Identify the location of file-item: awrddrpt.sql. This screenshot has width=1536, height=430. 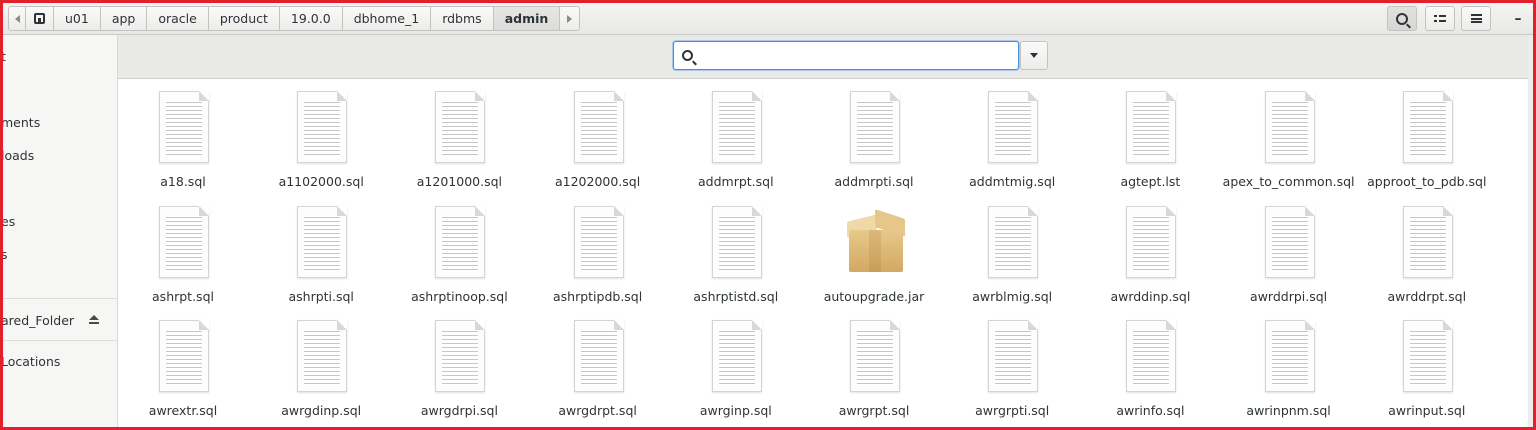
(1427, 251).